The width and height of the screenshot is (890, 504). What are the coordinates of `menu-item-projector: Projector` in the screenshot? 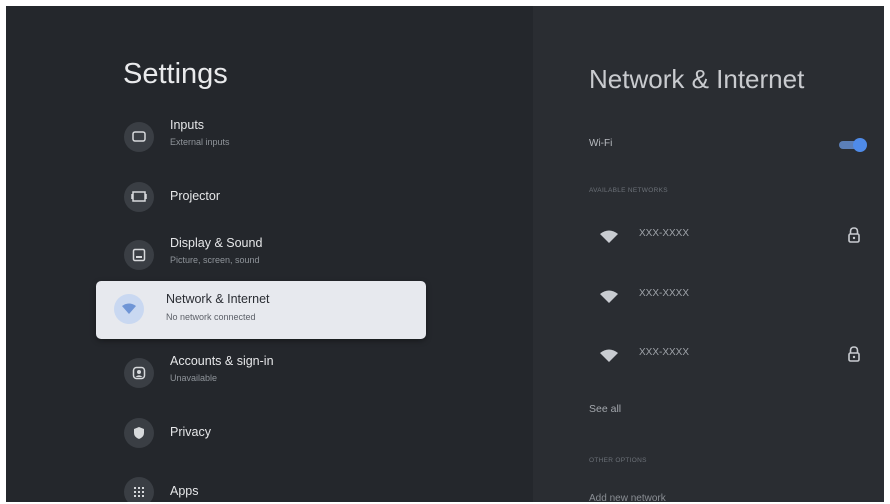 It's located at (264, 197).